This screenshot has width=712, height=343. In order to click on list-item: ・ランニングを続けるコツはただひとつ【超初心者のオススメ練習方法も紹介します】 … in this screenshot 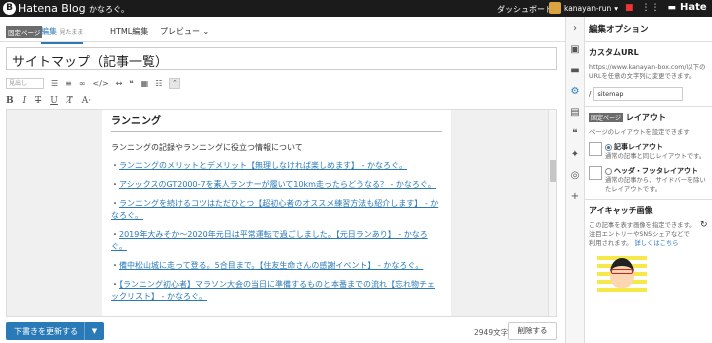, I will do `click(275, 209)`.